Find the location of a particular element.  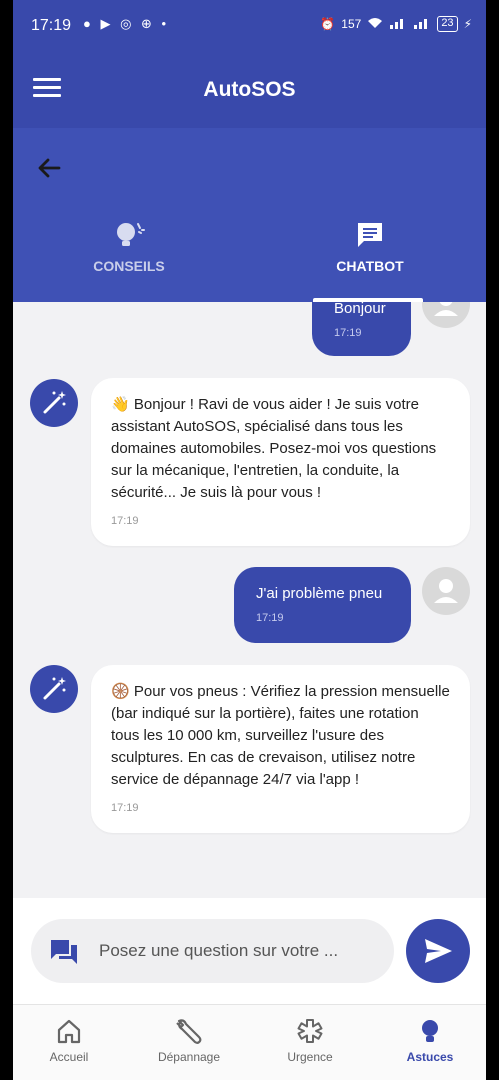

nav-depannage: Dépannage is located at coordinates (189, 1040).